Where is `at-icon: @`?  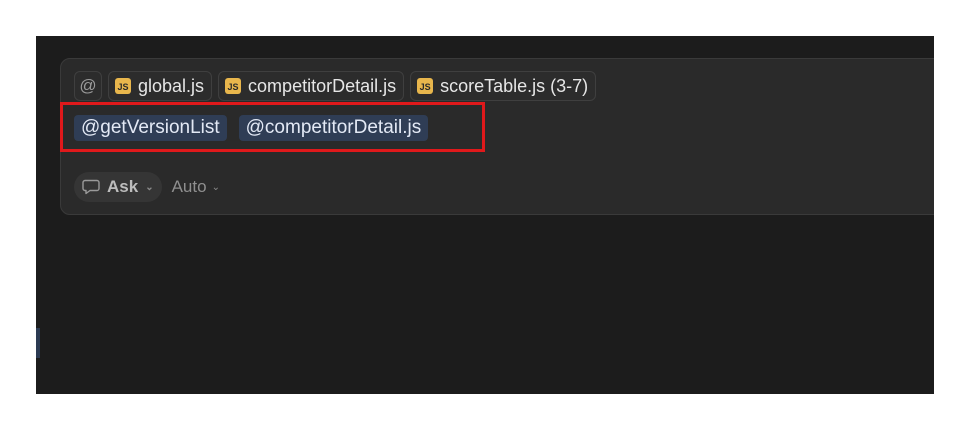 at-icon: @ is located at coordinates (88, 85).